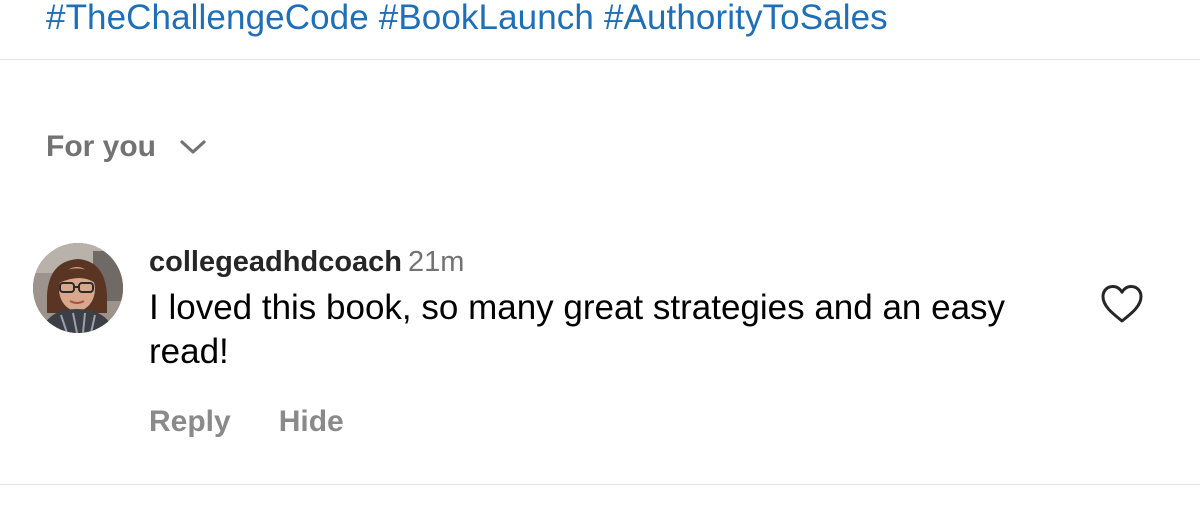 This screenshot has width=1200, height=506. Describe the element at coordinates (609, 262) in the screenshot. I see `comment-meta: collegeadhdcoach 21m` at that location.